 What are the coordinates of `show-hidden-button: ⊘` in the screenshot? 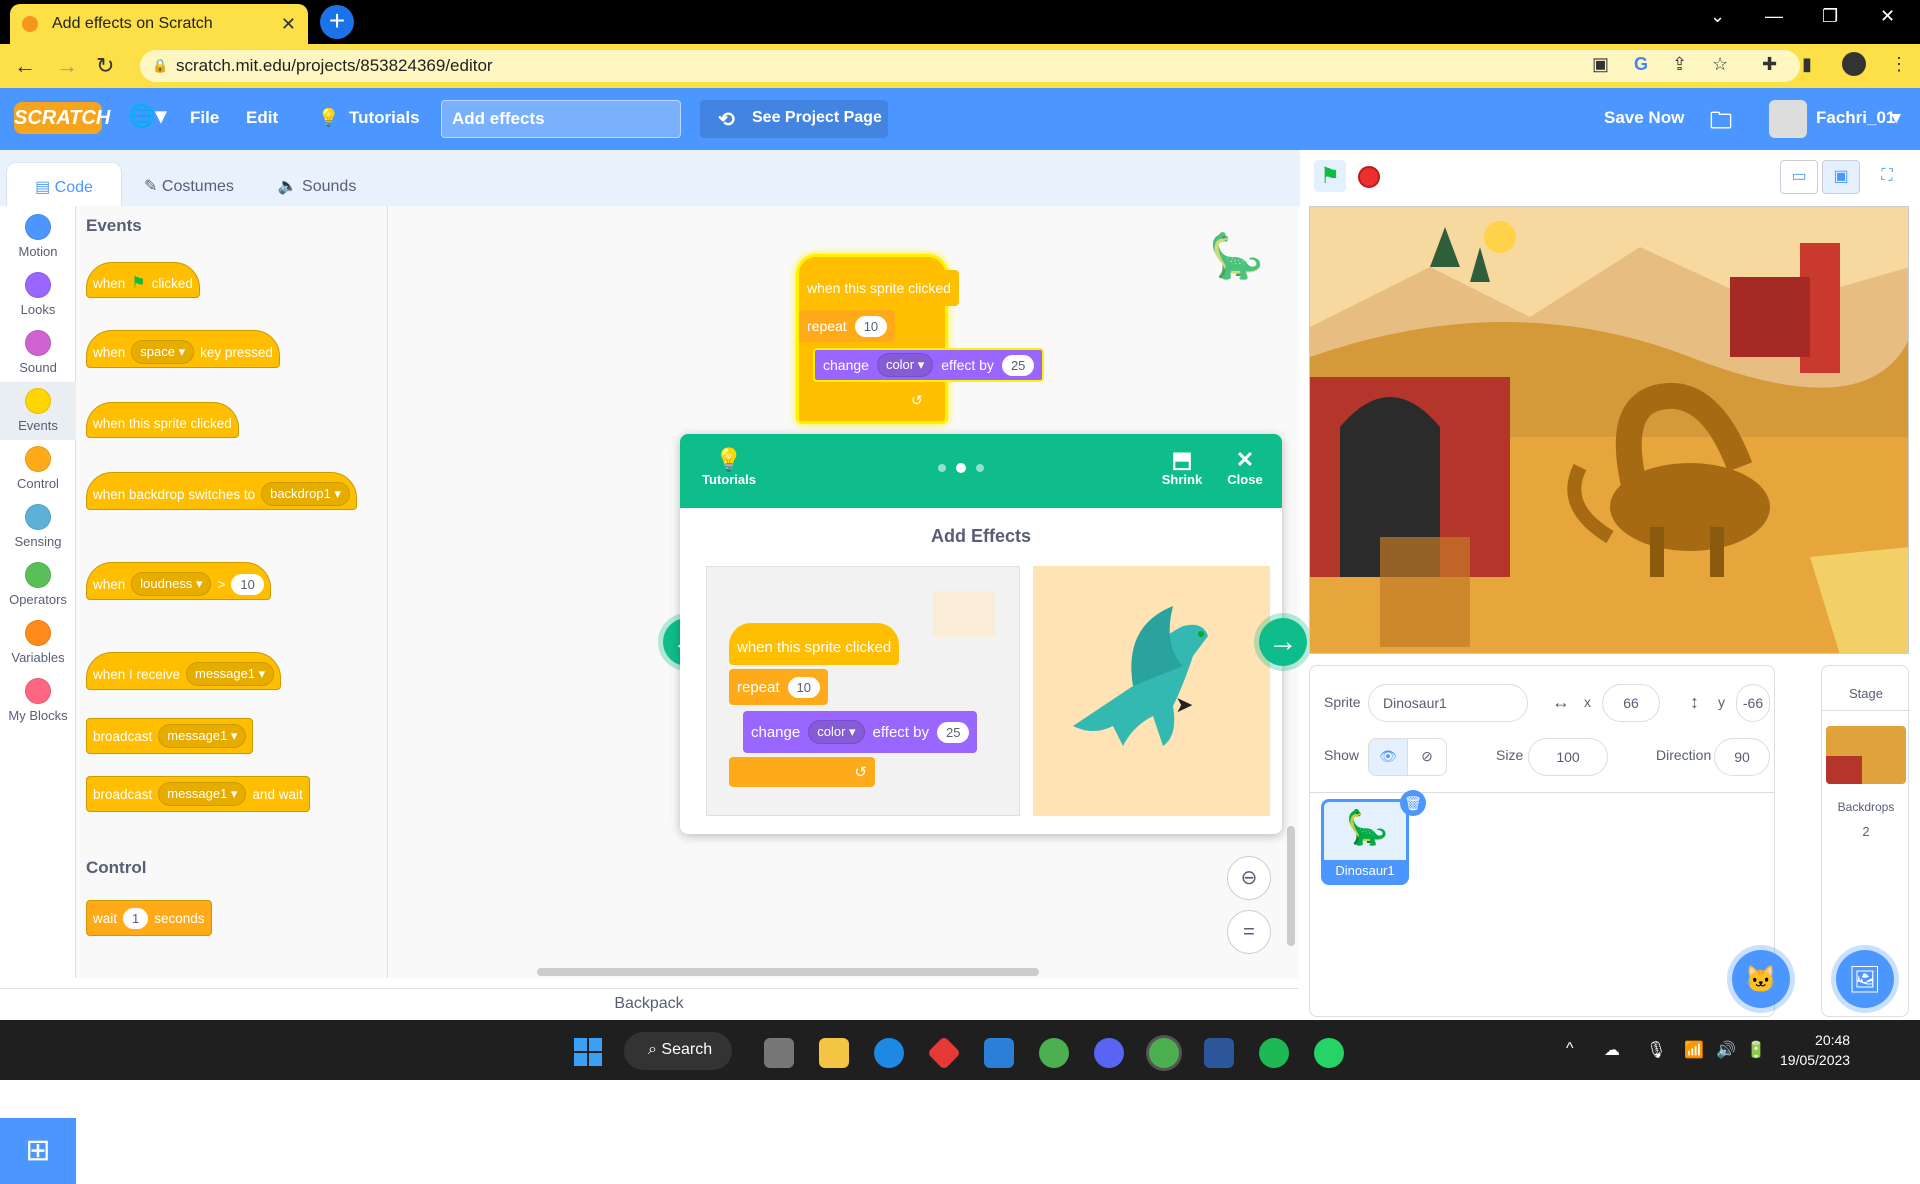 It's located at (1427, 757).